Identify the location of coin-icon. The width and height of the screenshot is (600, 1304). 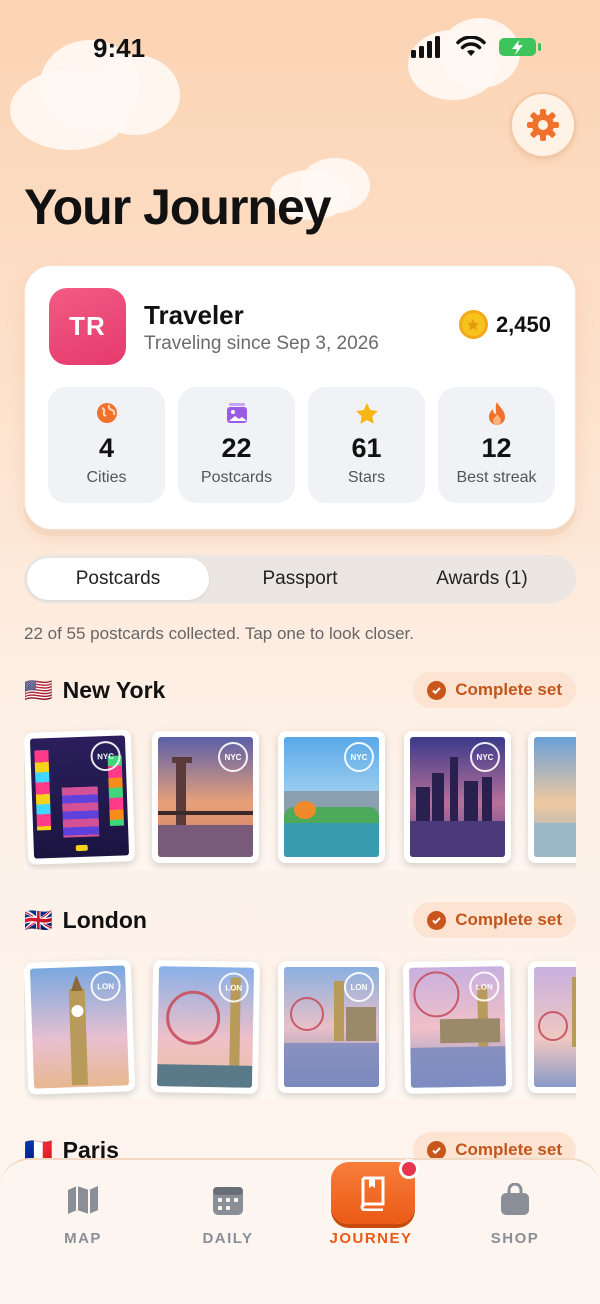
(473, 324).